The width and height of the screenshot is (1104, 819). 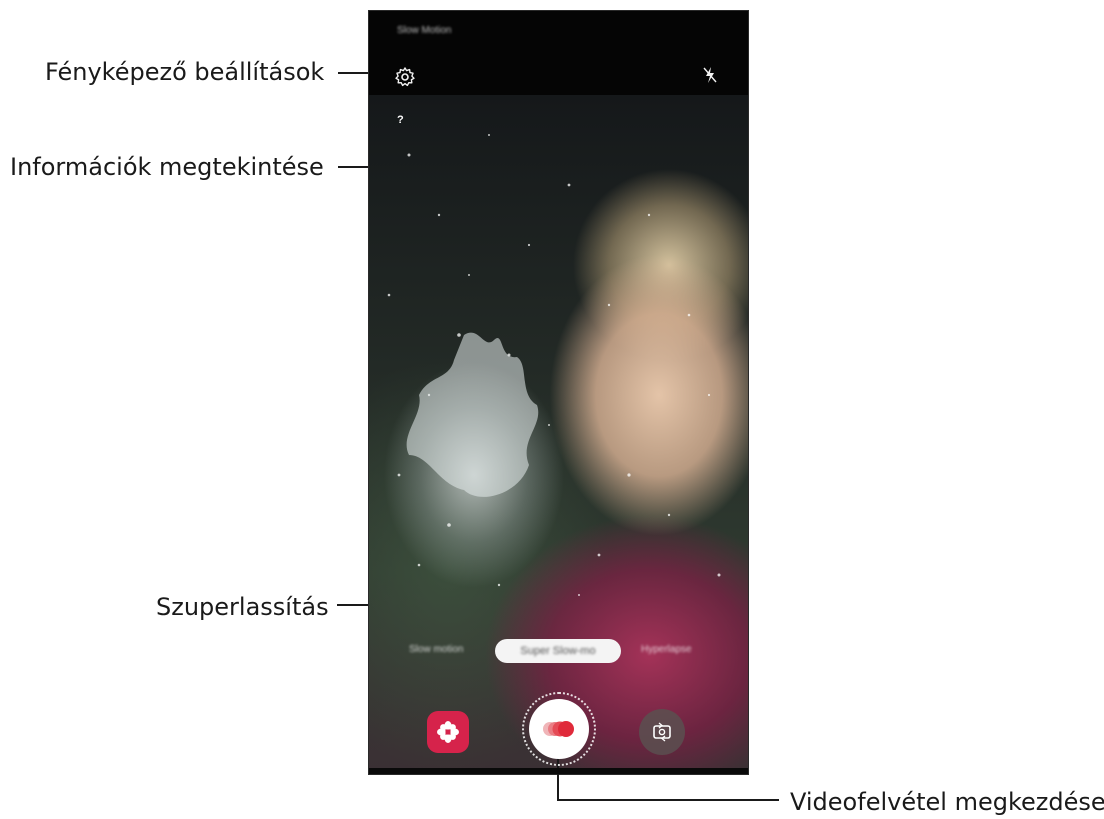 I want to click on callout-view-info: Információk megtekintése, so click(x=167, y=167).